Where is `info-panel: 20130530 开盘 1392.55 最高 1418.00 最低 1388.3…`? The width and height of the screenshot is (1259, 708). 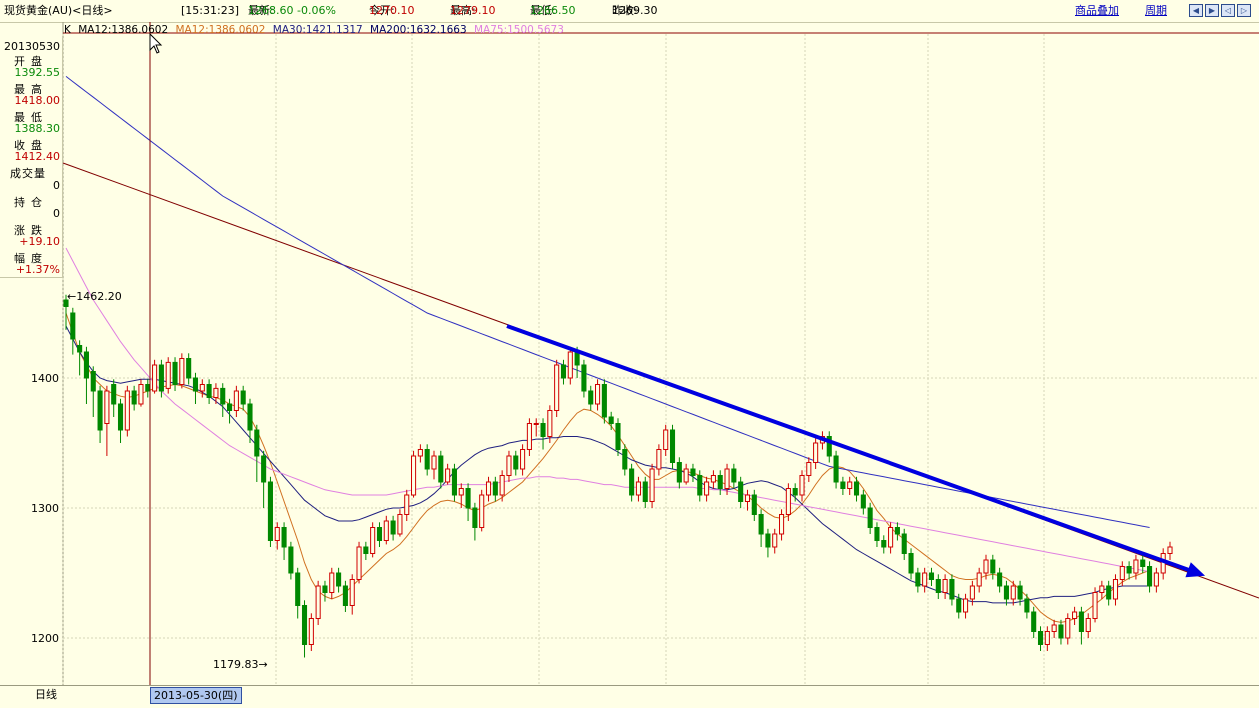
info-panel: 20130530 开盘 1392.55 最高 1418.00 最低 1388.3… is located at coordinates (31, 158).